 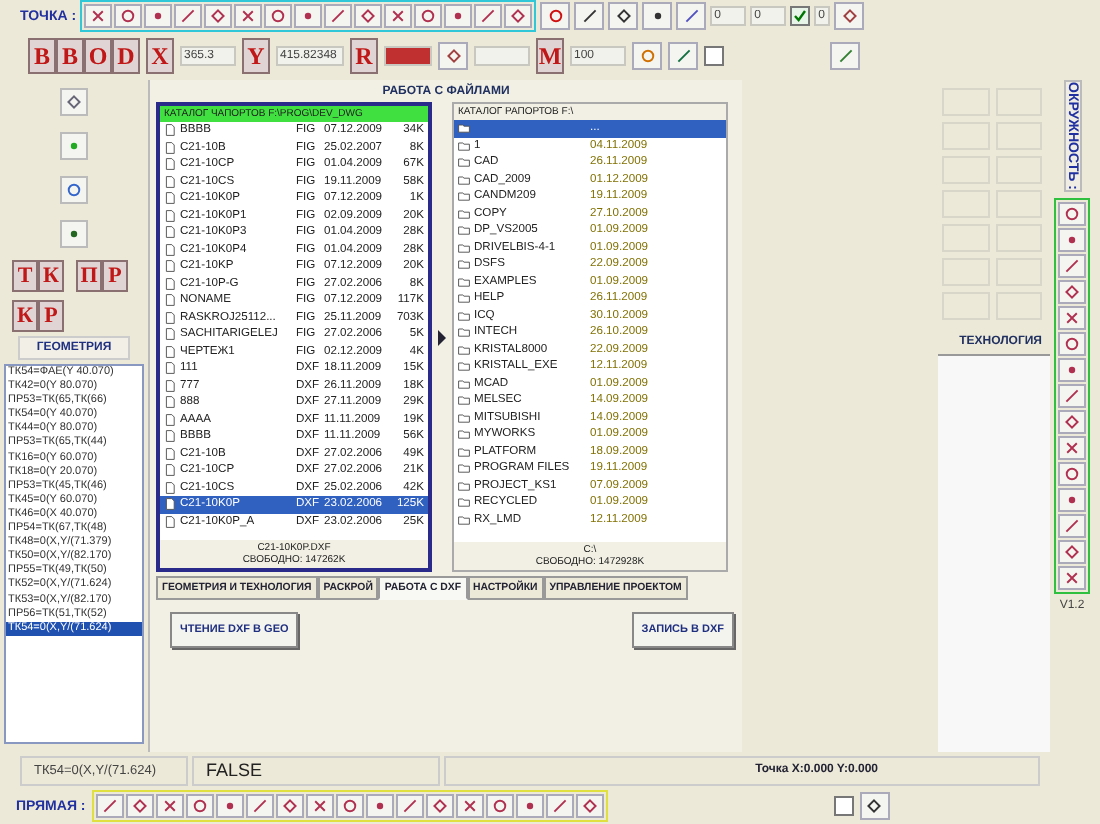 I want to click on letter-button: O, so click(x=98, y=56).